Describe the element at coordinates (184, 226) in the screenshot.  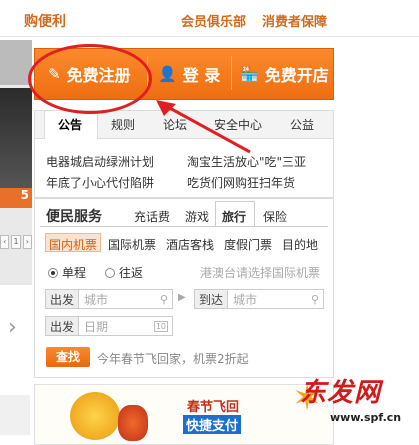
I see `services-divider` at that location.